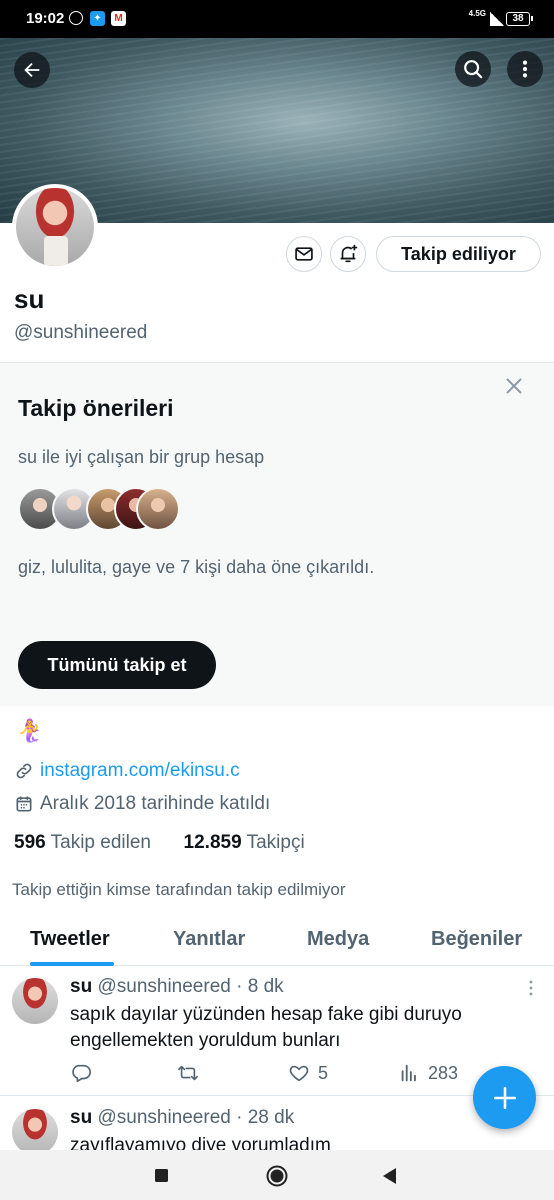 The height and width of the screenshot is (1200, 554). I want to click on bell-plus-icon, so click(349, 253).